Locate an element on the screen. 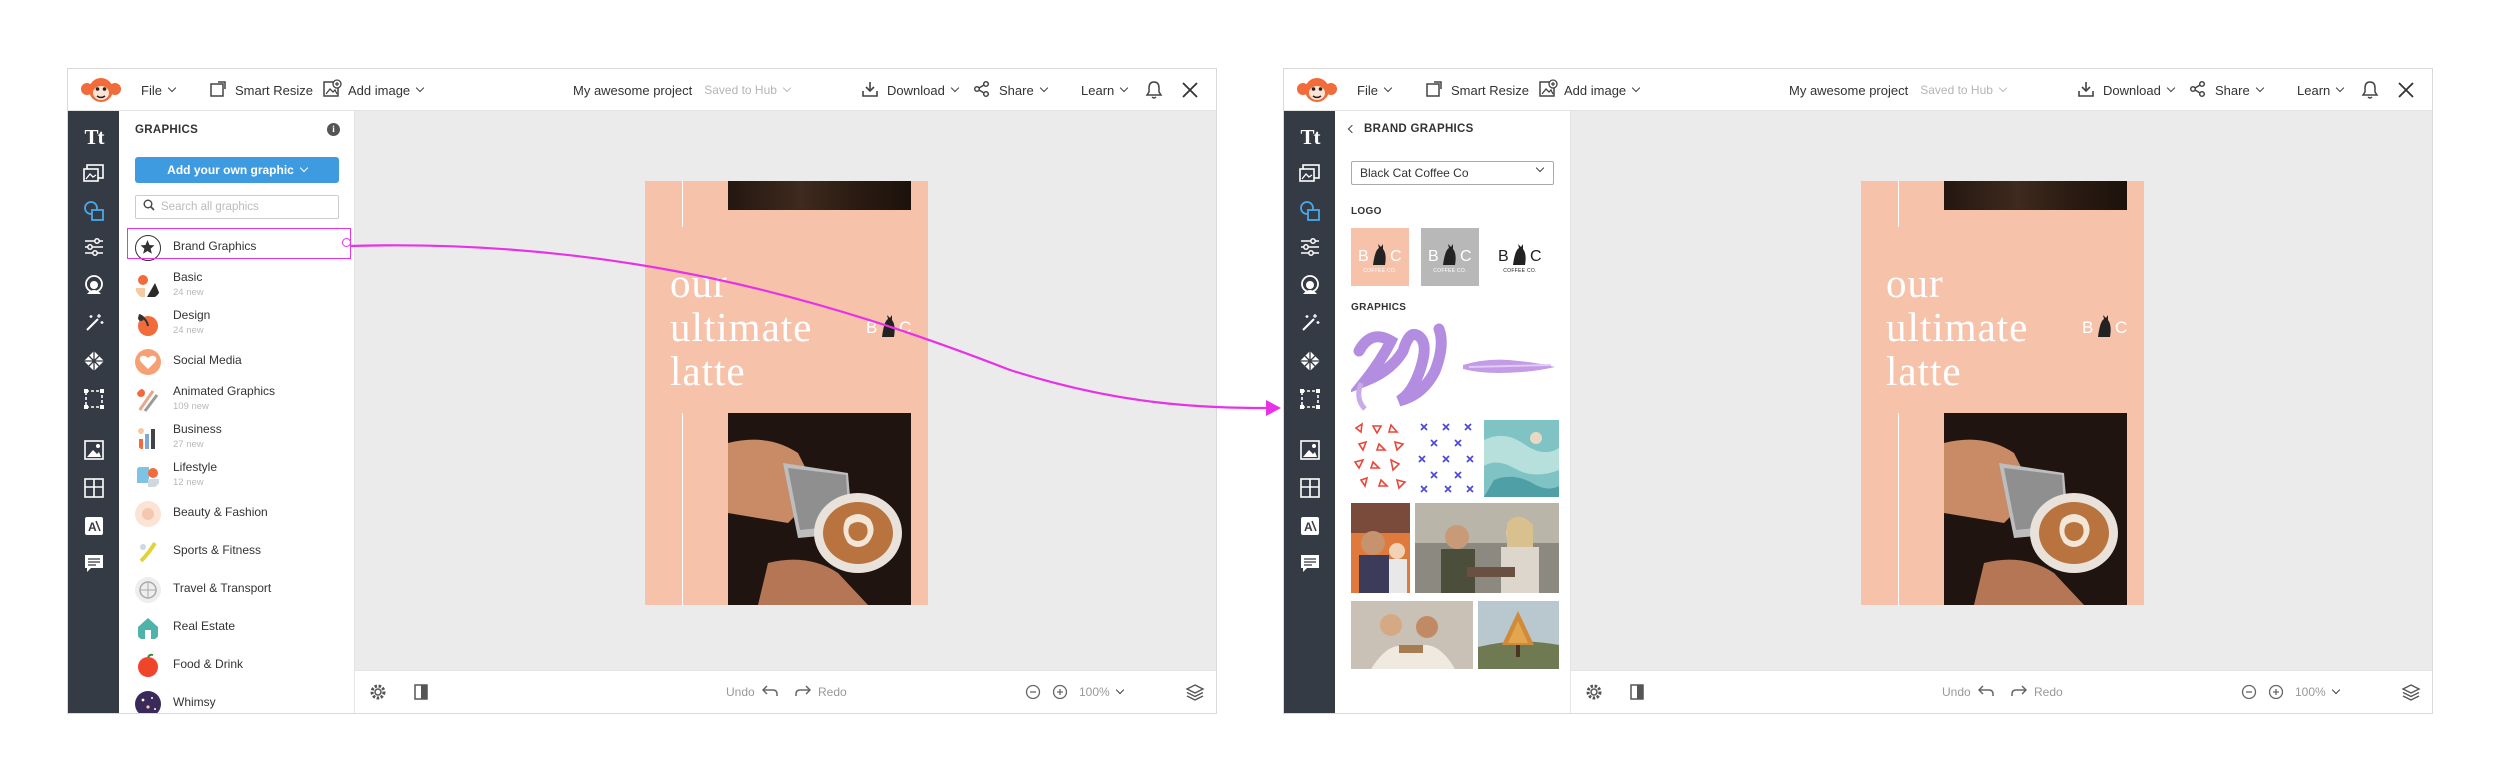  annotation-arrow is located at coordinates (815, 330).